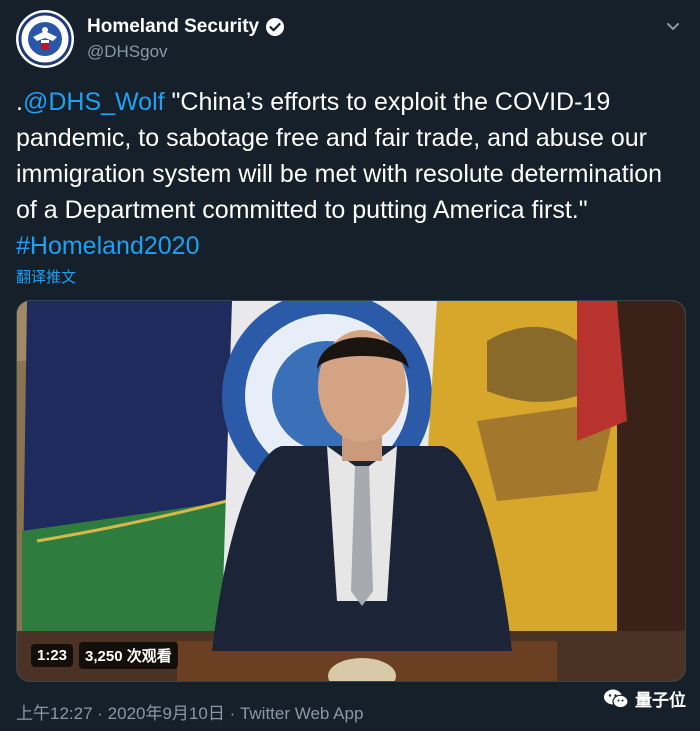 Image resolution: width=700 pixels, height=731 pixels. I want to click on hashtag-link: #Homeland2020, so click(107, 246).